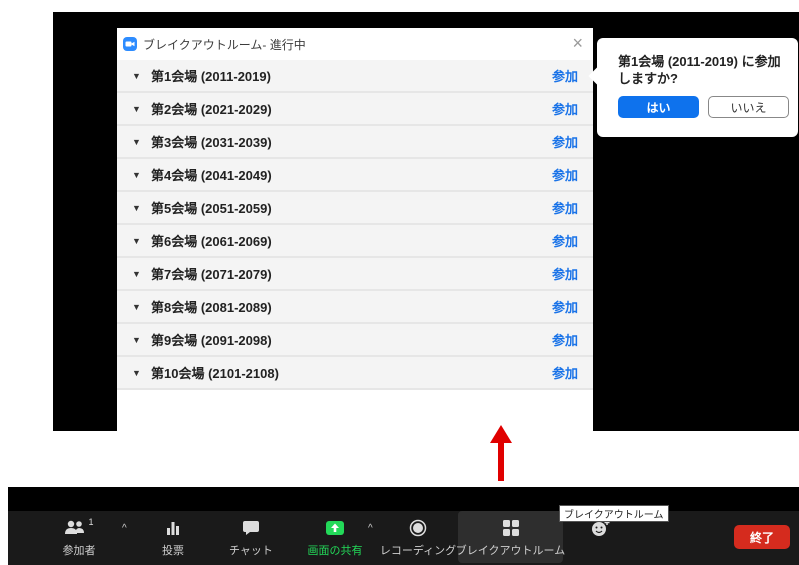  Describe the element at coordinates (699, 70) in the screenshot. I see `join-confirm-message: 第1会場 (2011-2019) に参加しますか?` at that location.